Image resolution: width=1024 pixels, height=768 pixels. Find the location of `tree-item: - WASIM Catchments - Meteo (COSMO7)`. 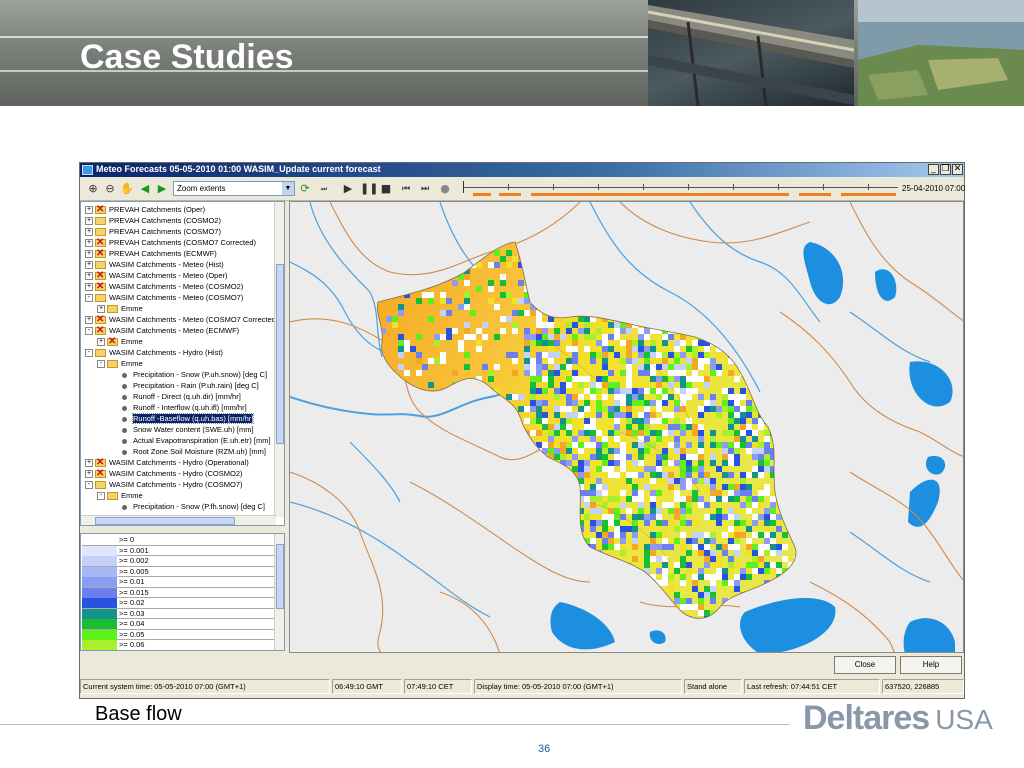

tree-item: - WASIM Catchments - Meteo (COSMO7) is located at coordinates (164, 297).